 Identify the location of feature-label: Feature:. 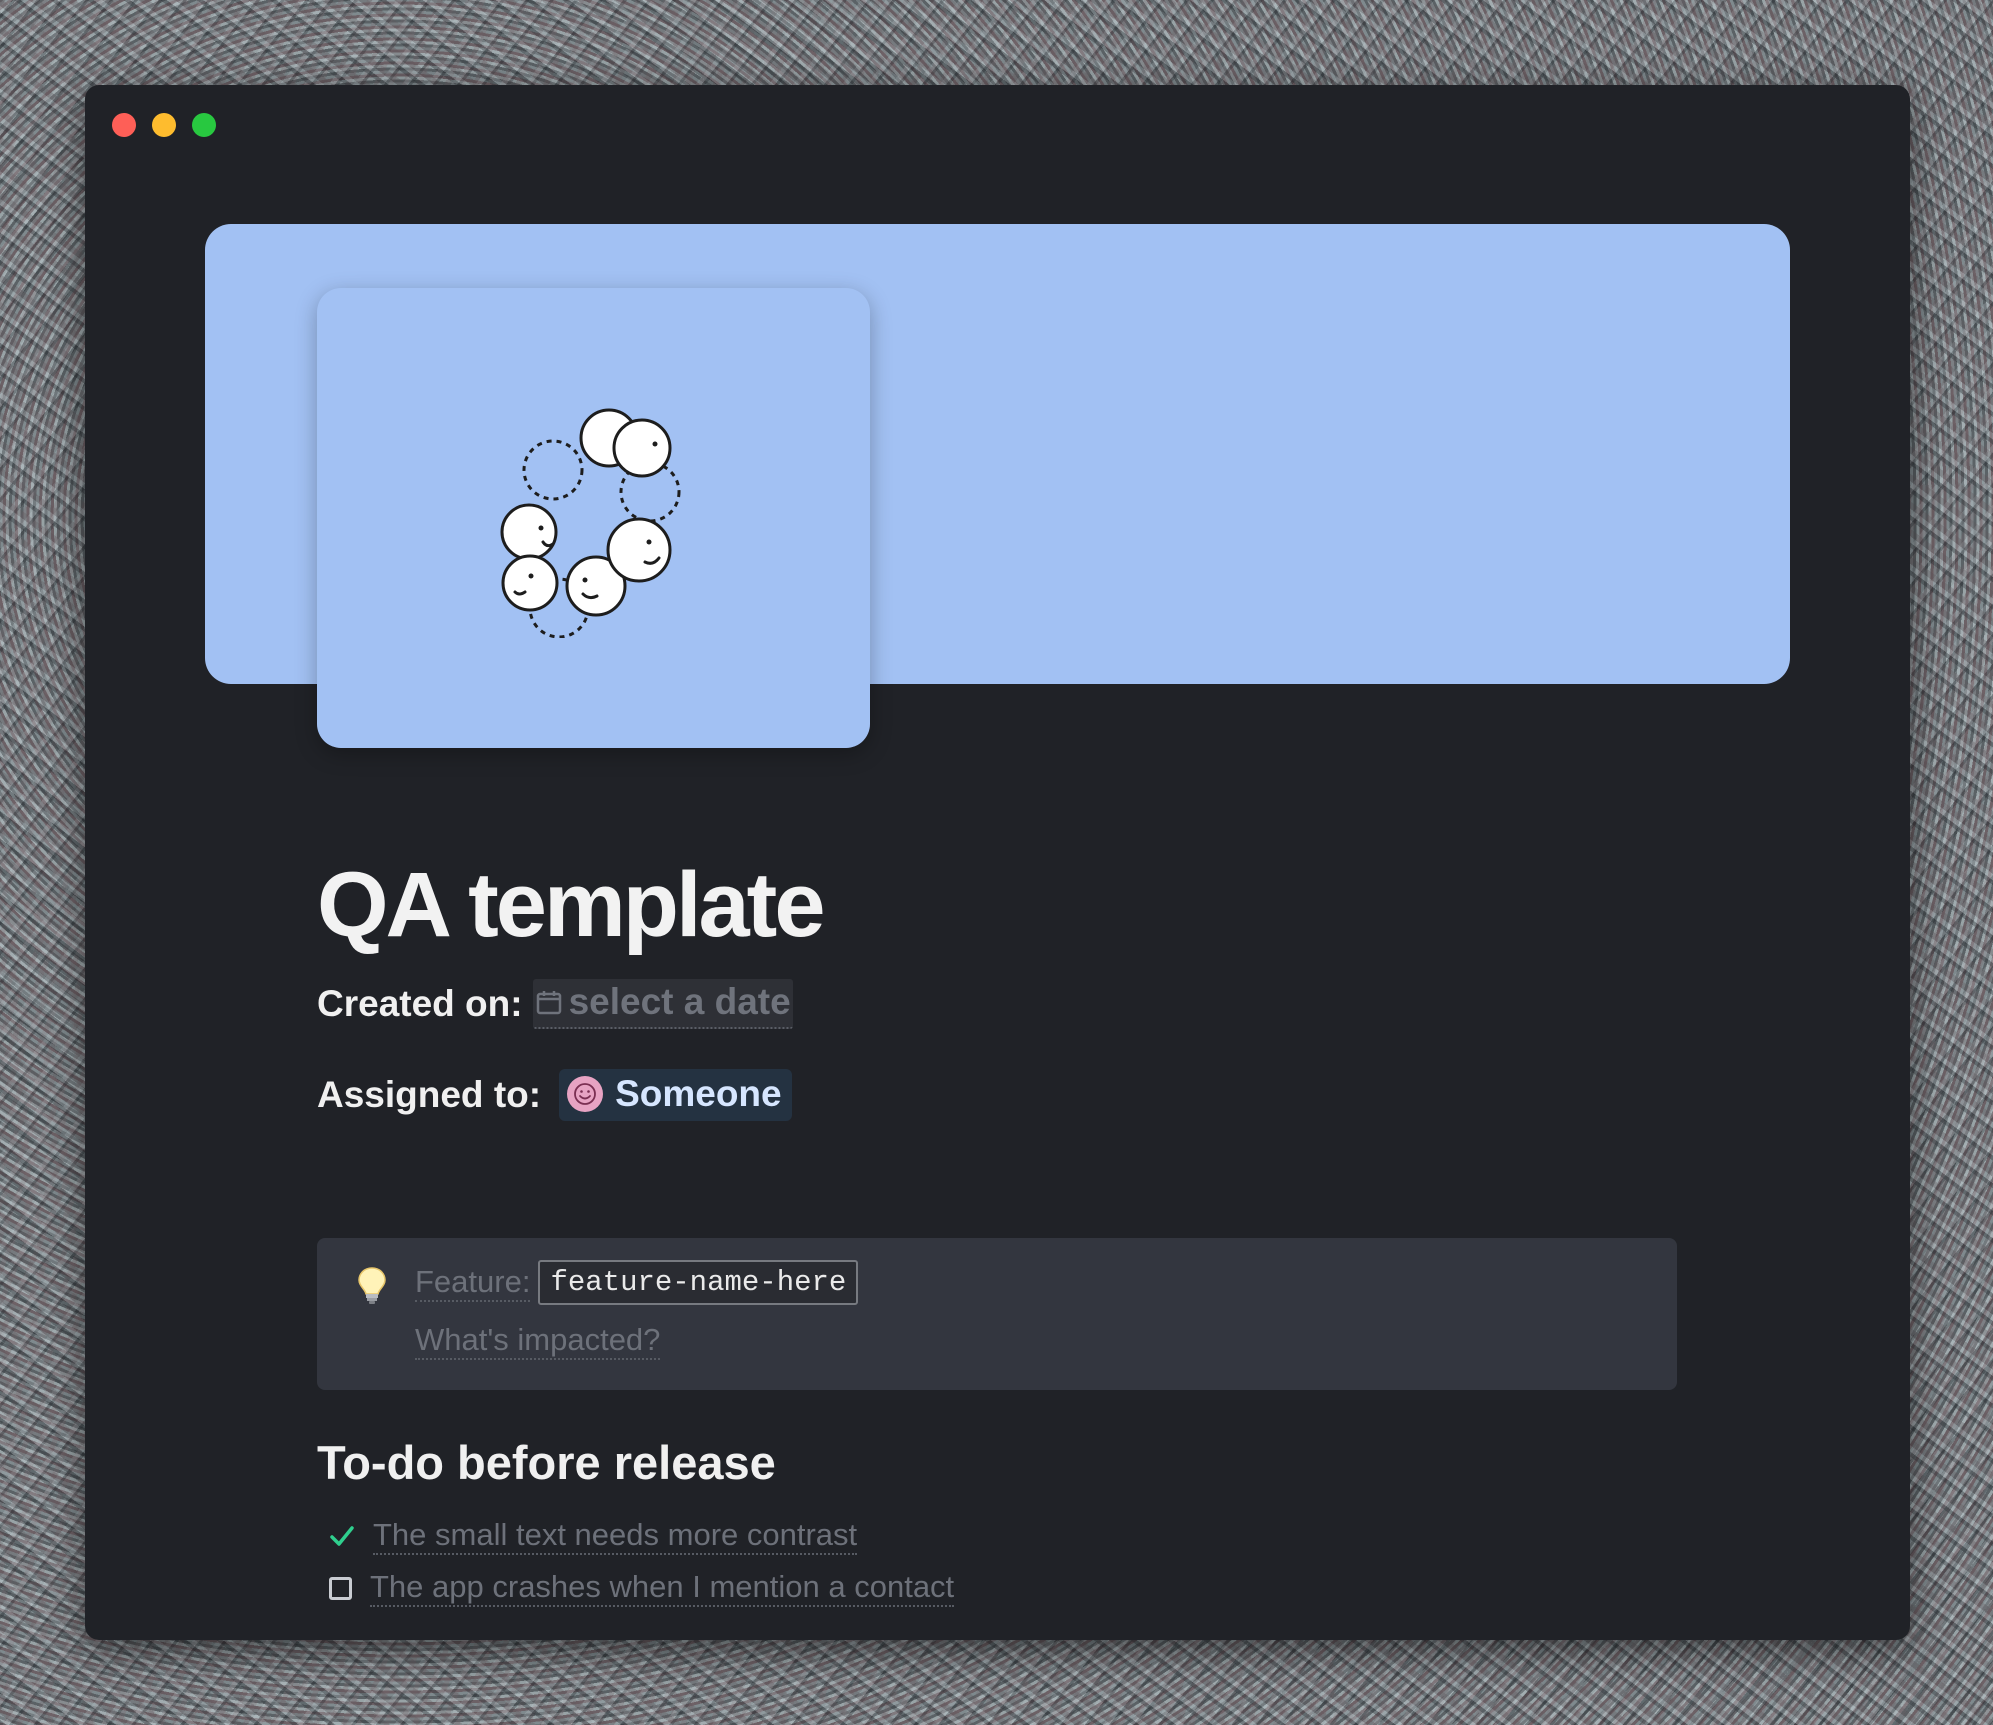
(473, 1283).